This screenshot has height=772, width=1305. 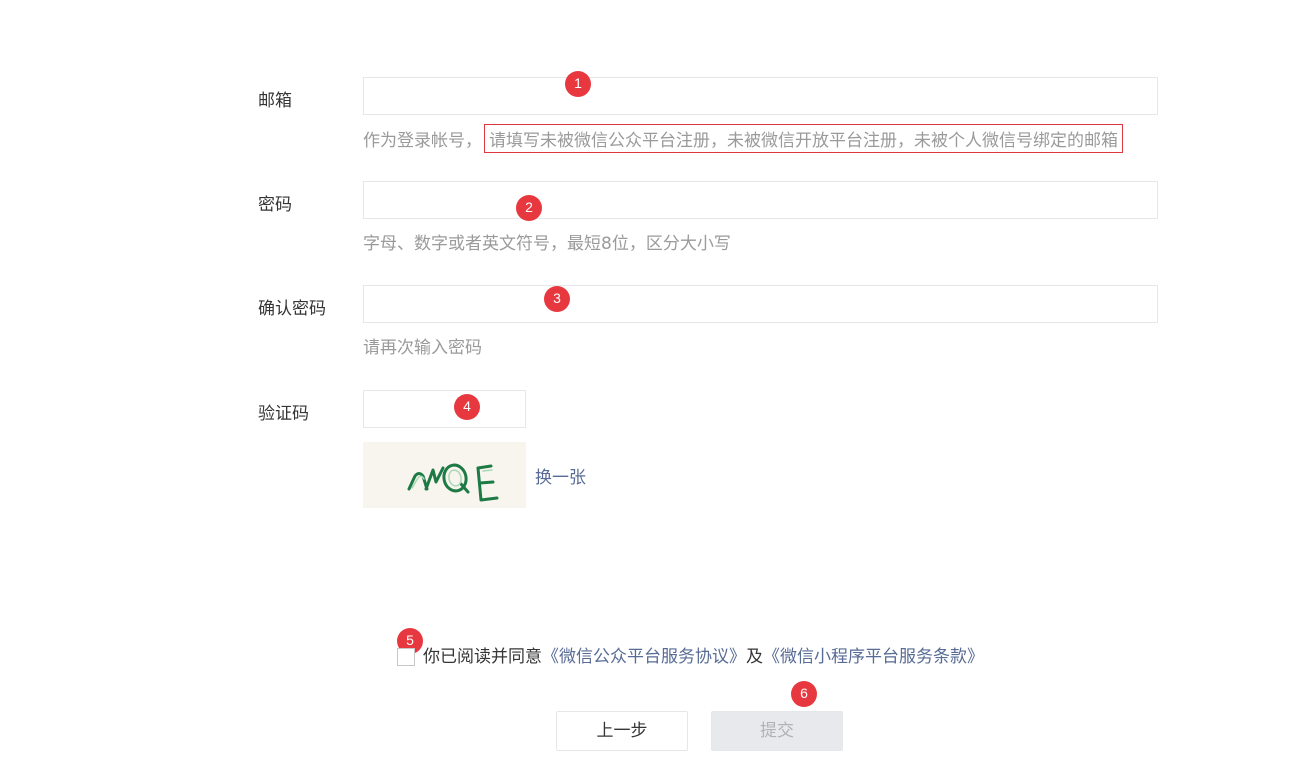 I want to click on email-label: 邮箱, so click(x=275, y=101).